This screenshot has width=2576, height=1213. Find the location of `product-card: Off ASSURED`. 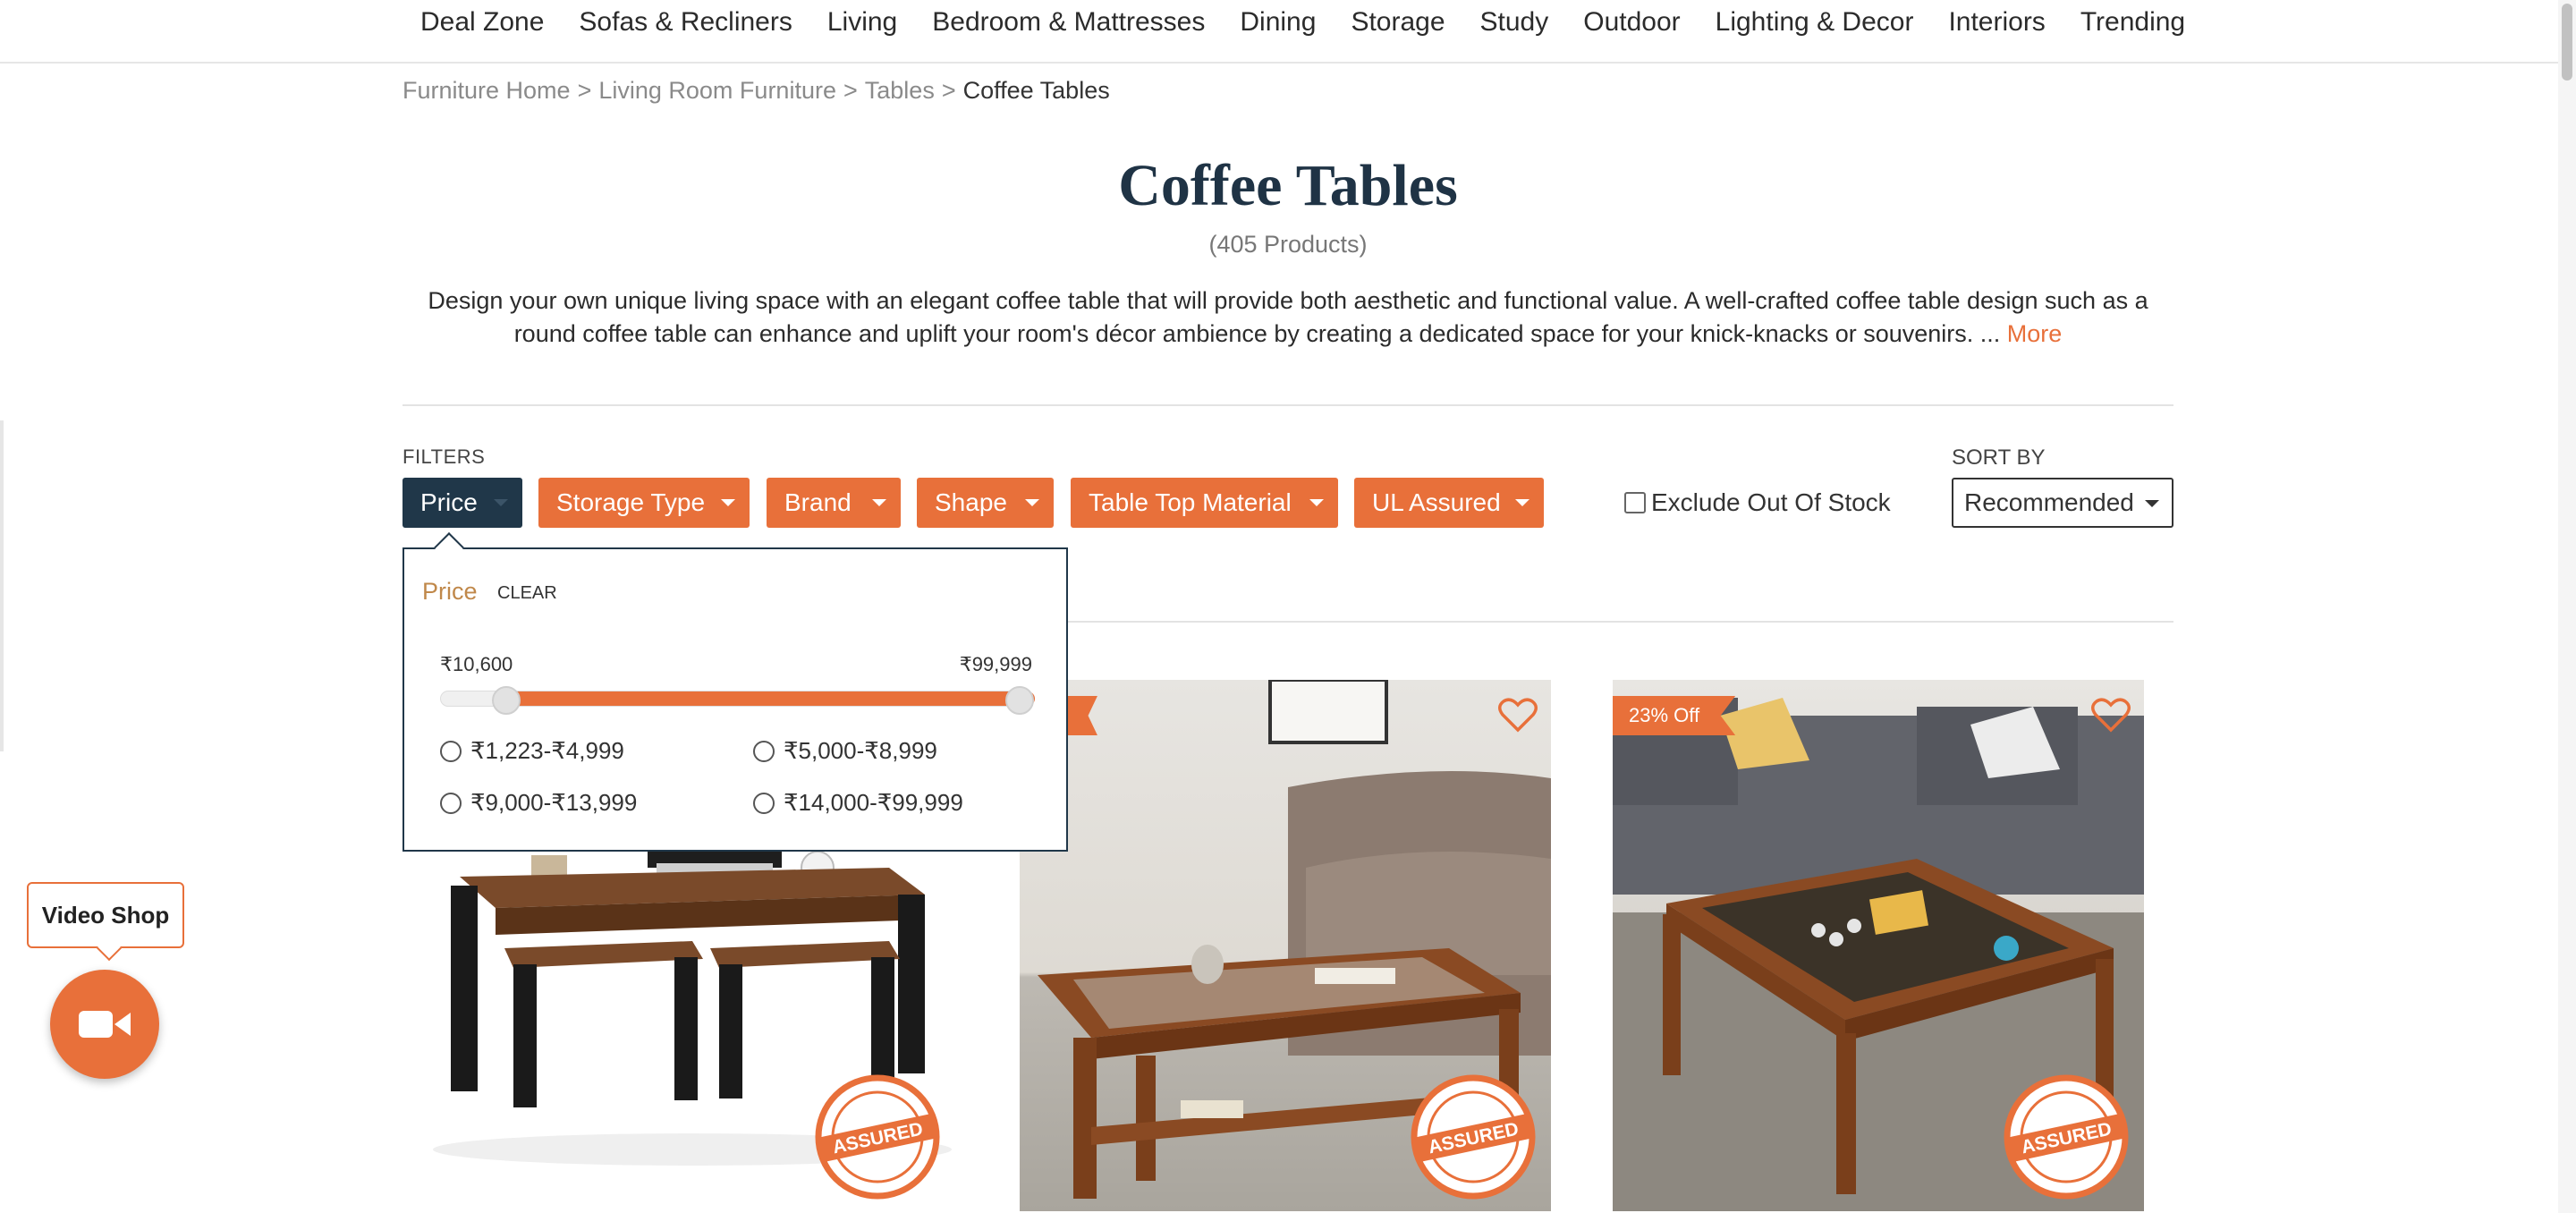

product-card: Off ASSURED is located at coordinates (1285, 945).